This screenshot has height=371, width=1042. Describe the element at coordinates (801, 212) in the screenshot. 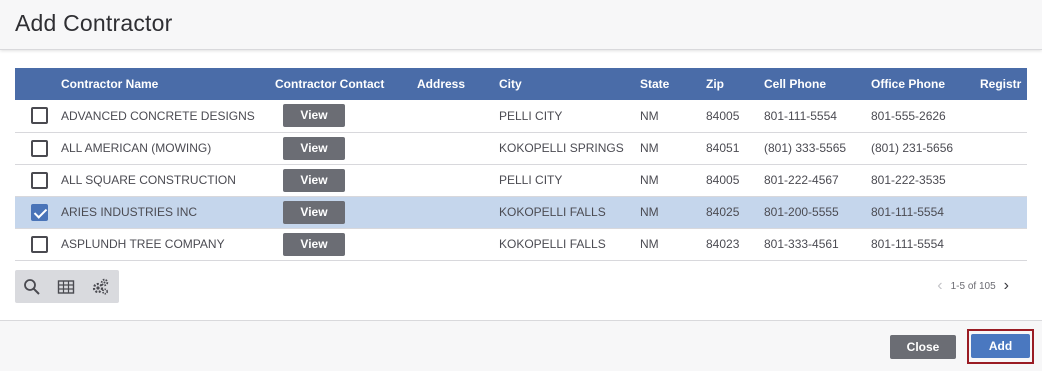

I see `cell-cell-phone: 801-200-5555` at that location.